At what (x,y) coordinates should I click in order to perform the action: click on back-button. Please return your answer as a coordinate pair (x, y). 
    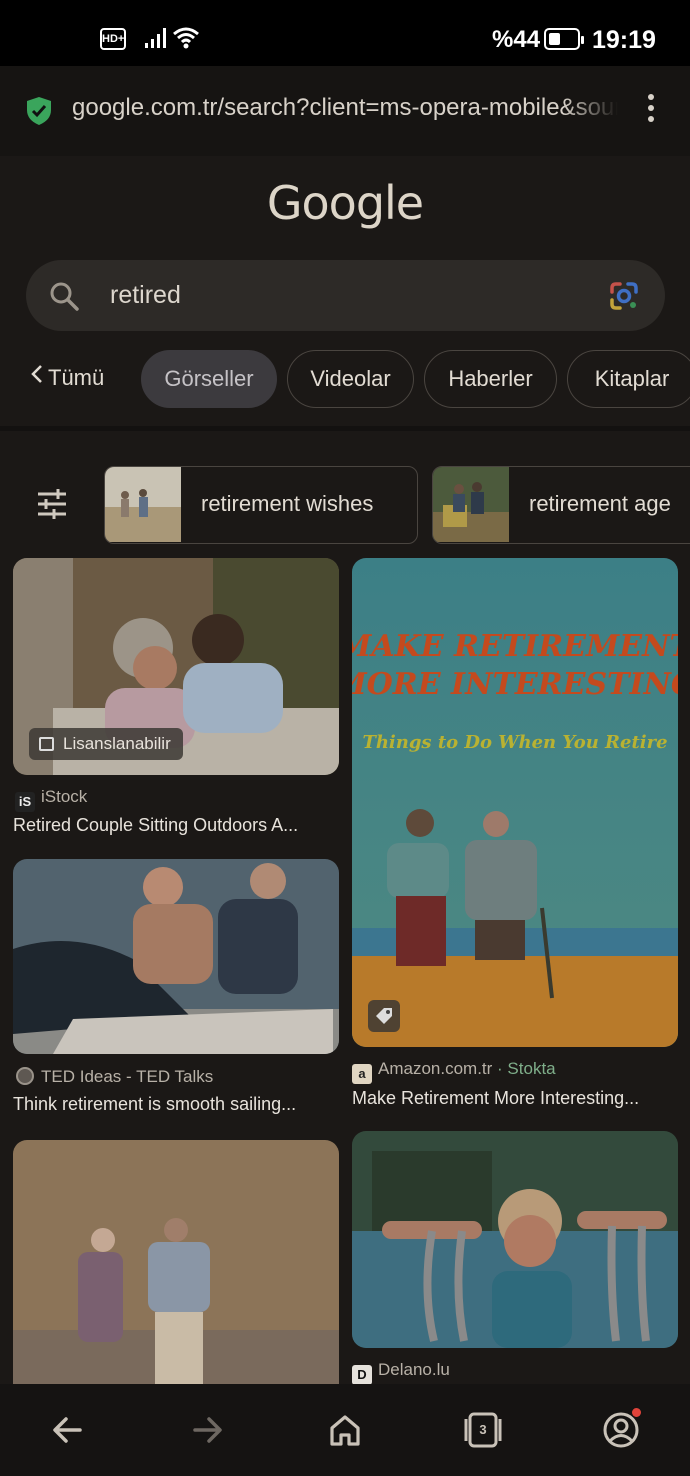
    Looking at the image, I should click on (68, 1430).